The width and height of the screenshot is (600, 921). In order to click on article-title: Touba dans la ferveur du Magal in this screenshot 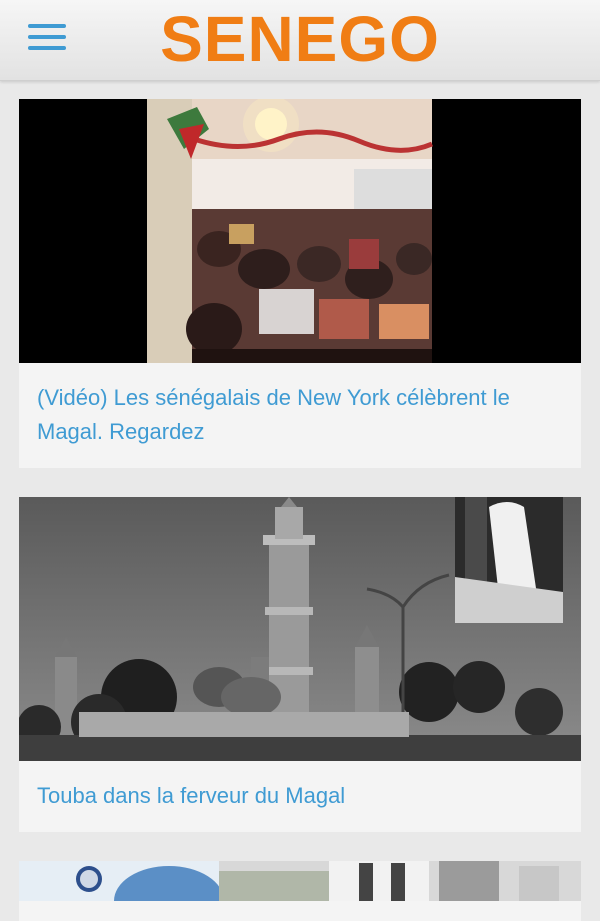, I will do `click(300, 796)`.